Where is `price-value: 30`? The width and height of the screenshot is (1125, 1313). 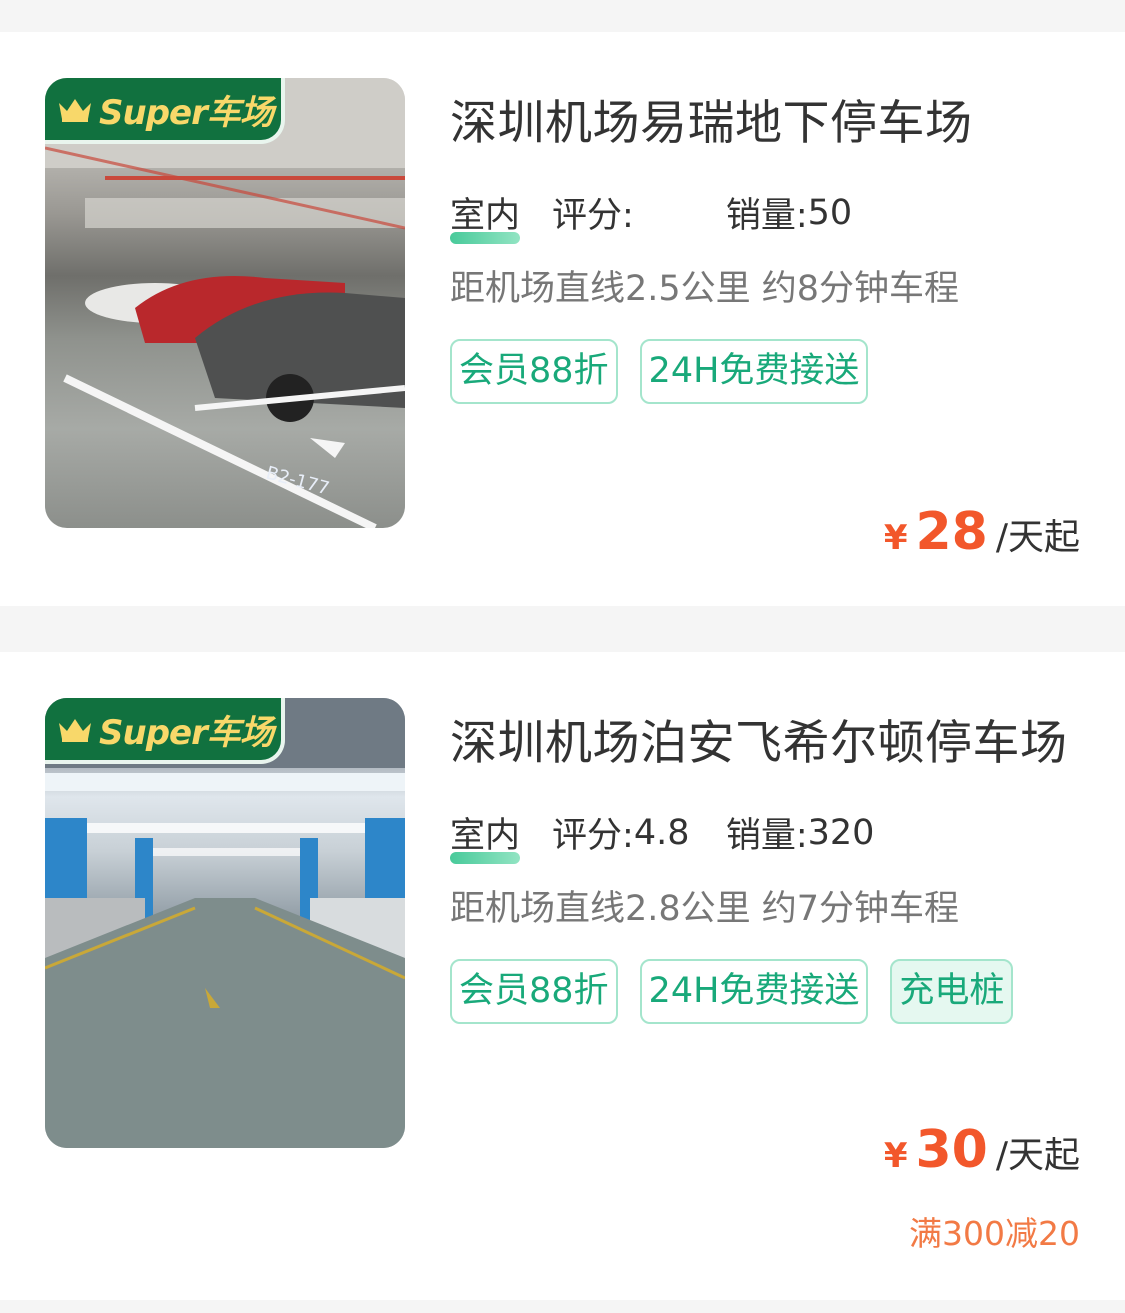 price-value: 30 is located at coordinates (951, 1150).